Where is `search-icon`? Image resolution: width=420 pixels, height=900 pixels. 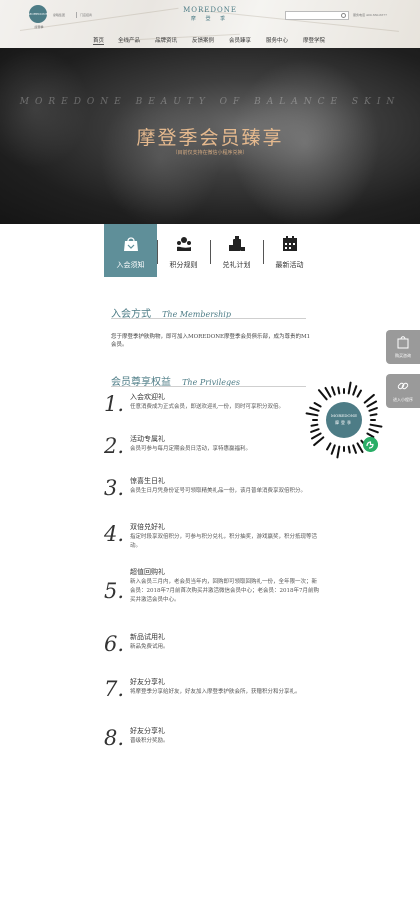
search-icon is located at coordinates (343, 15).